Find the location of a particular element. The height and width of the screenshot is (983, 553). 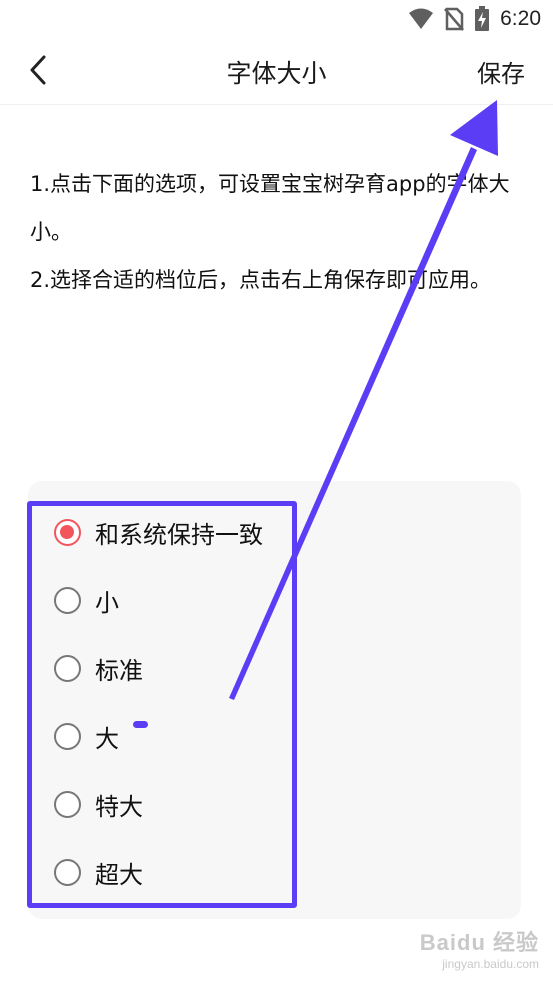

arrow-head is located at coordinates (474, 128).